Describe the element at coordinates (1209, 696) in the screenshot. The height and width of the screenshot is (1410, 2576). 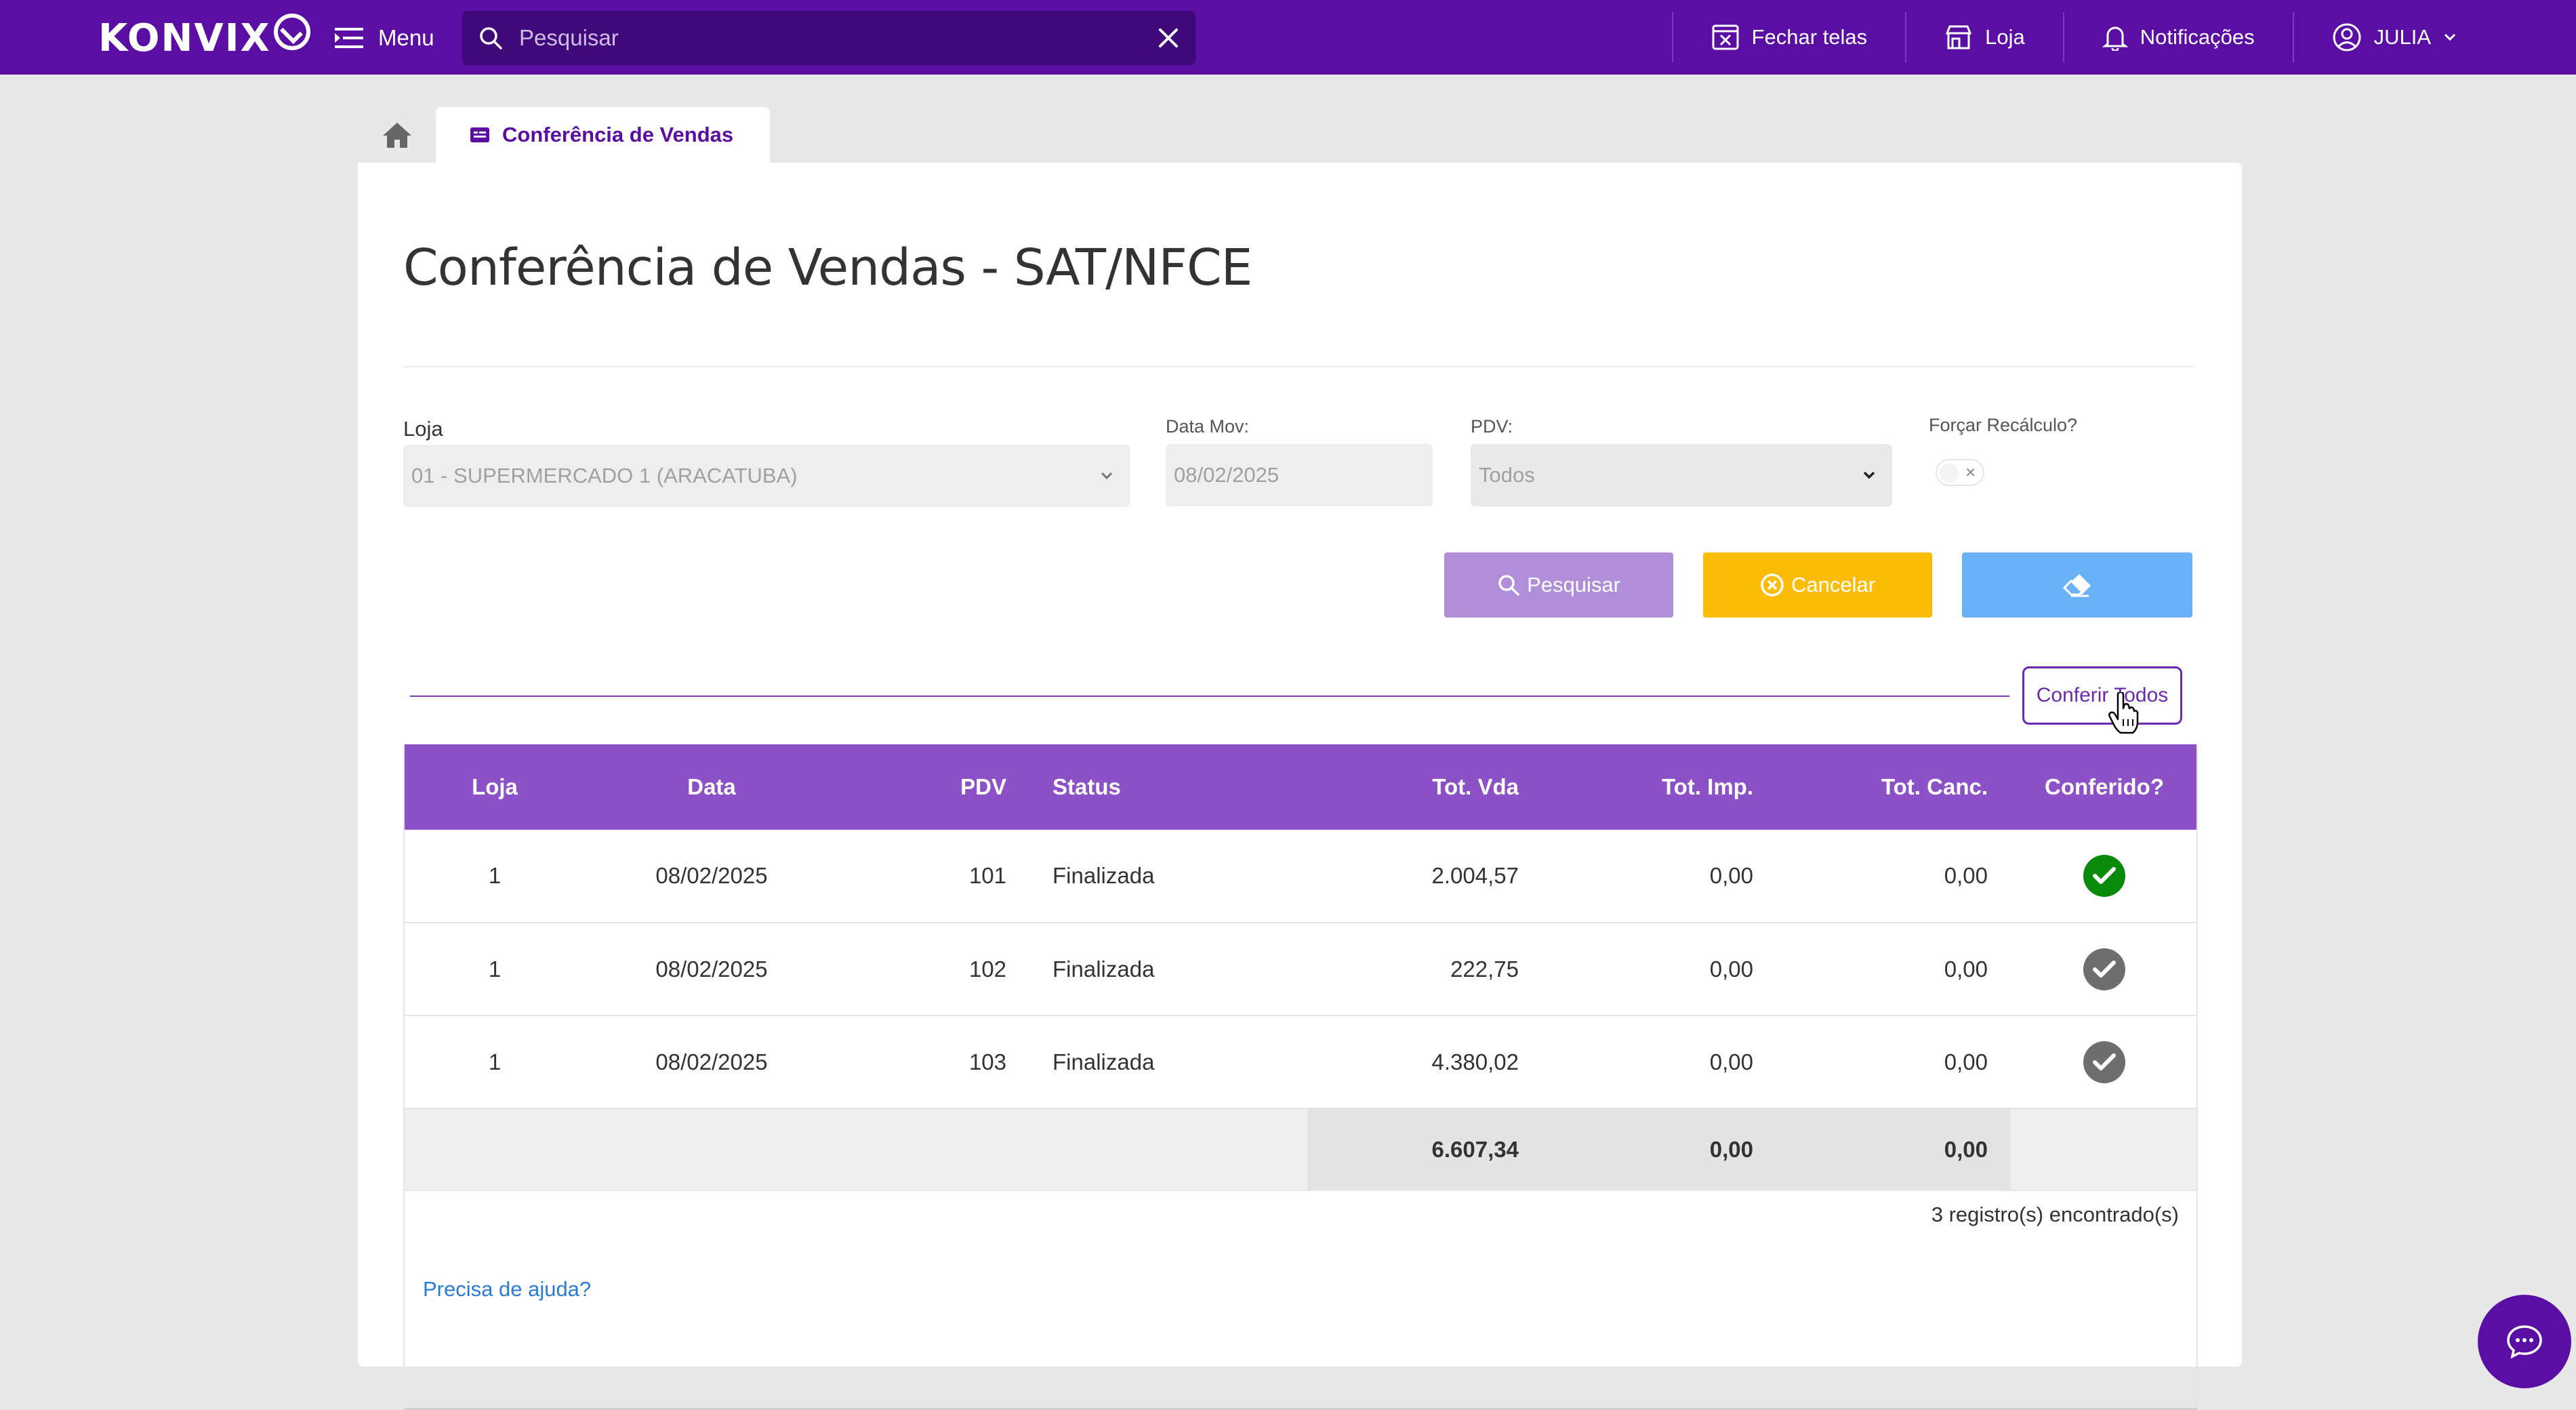
I see `section-divider` at that location.